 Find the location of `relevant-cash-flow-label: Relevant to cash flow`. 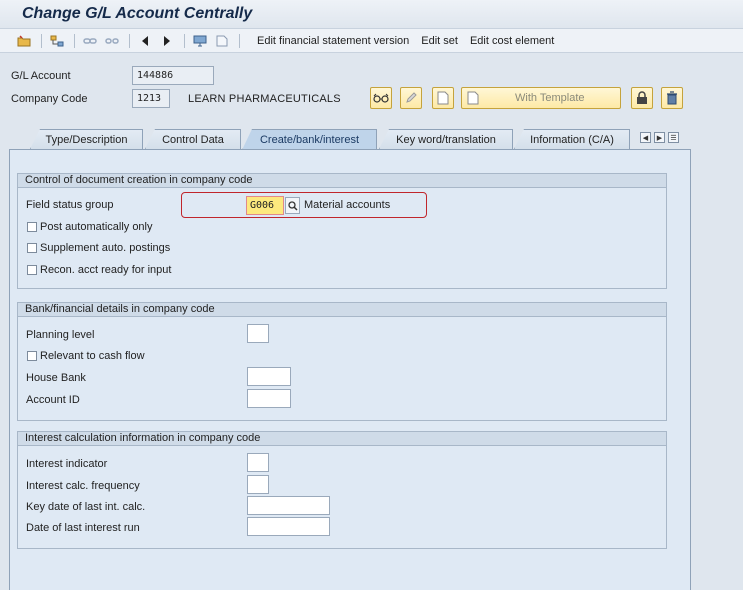

relevant-cash-flow-label: Relevant to cash flow is located at coordinates (92, 356).